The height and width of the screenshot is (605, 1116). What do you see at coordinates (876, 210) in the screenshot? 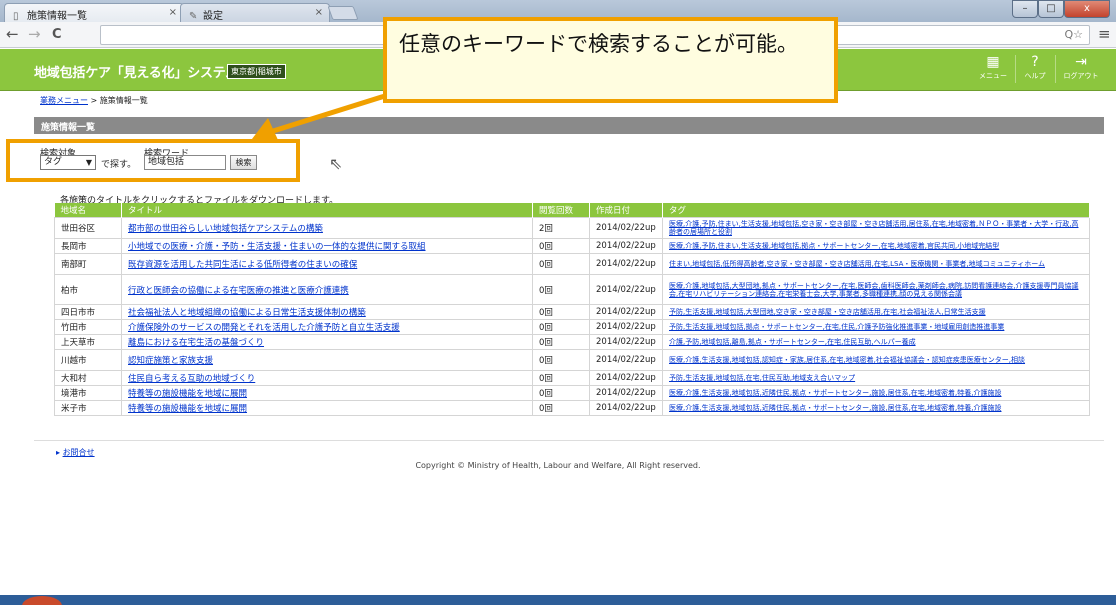
I see `column-header-tags: タグ` at bounding box center [876, 210].